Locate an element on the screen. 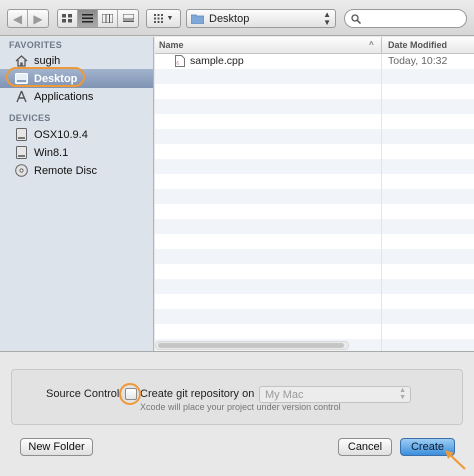 The image size is (474, 476). nav-buttons: ◀ ▶ is located at coordinates (28, 18).